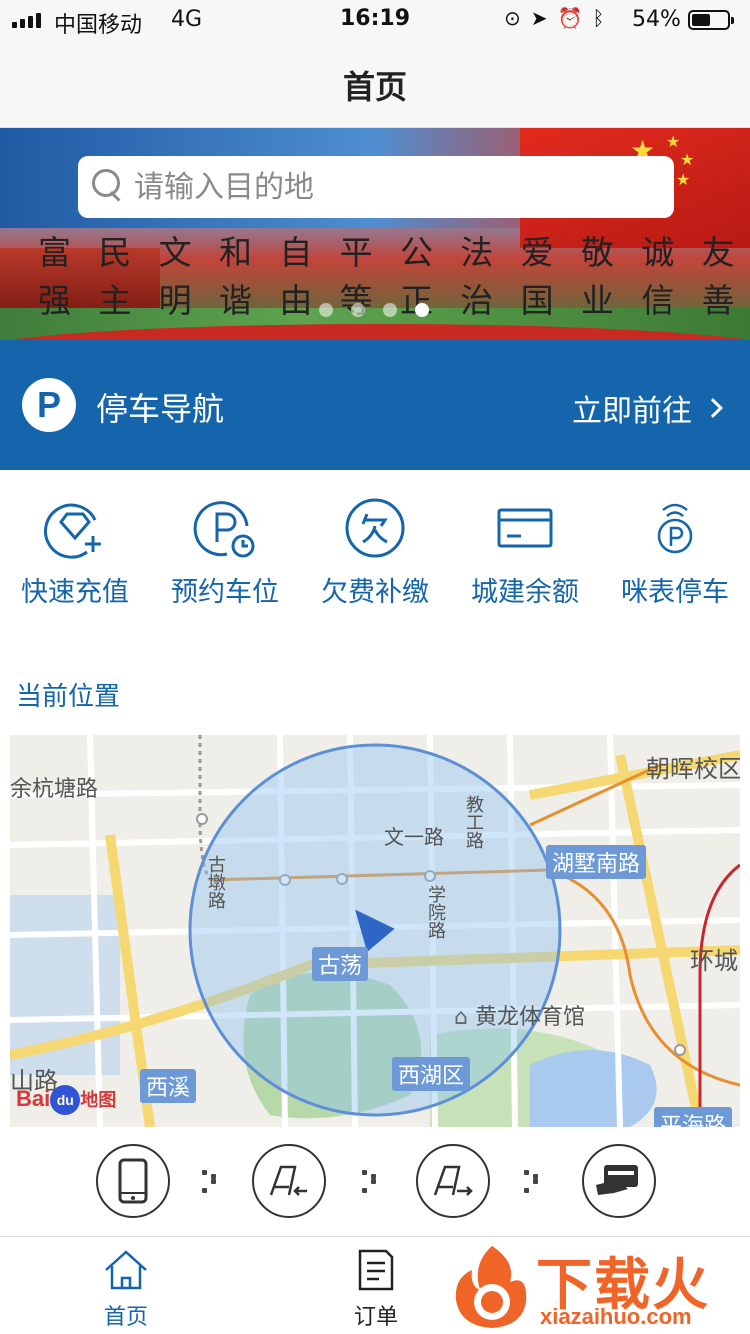 The height and width of the screenshot is (1334, 750). What do you see at coordinates (75, 528) in the screenshot?
I see `diamond-plus-icon` at bounding box center [75, 528].